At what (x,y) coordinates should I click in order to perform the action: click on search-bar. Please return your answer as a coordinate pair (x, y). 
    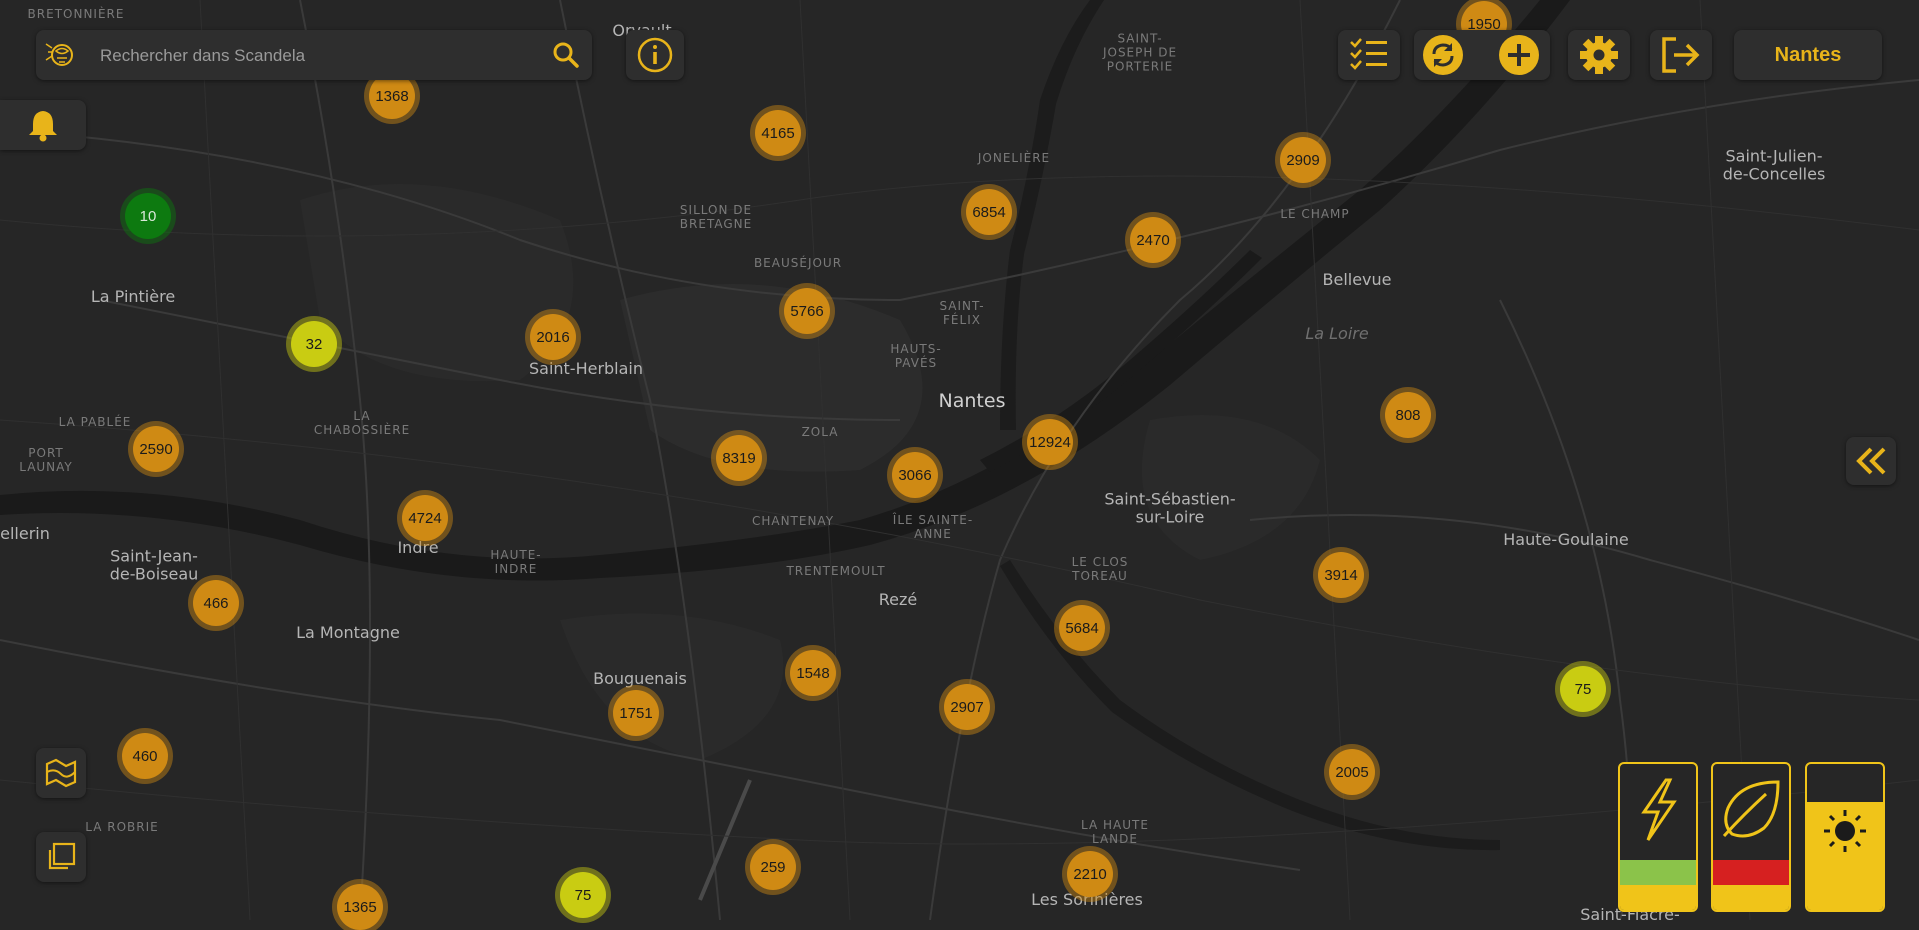
    Looking at the image, I should click on (314, 55).